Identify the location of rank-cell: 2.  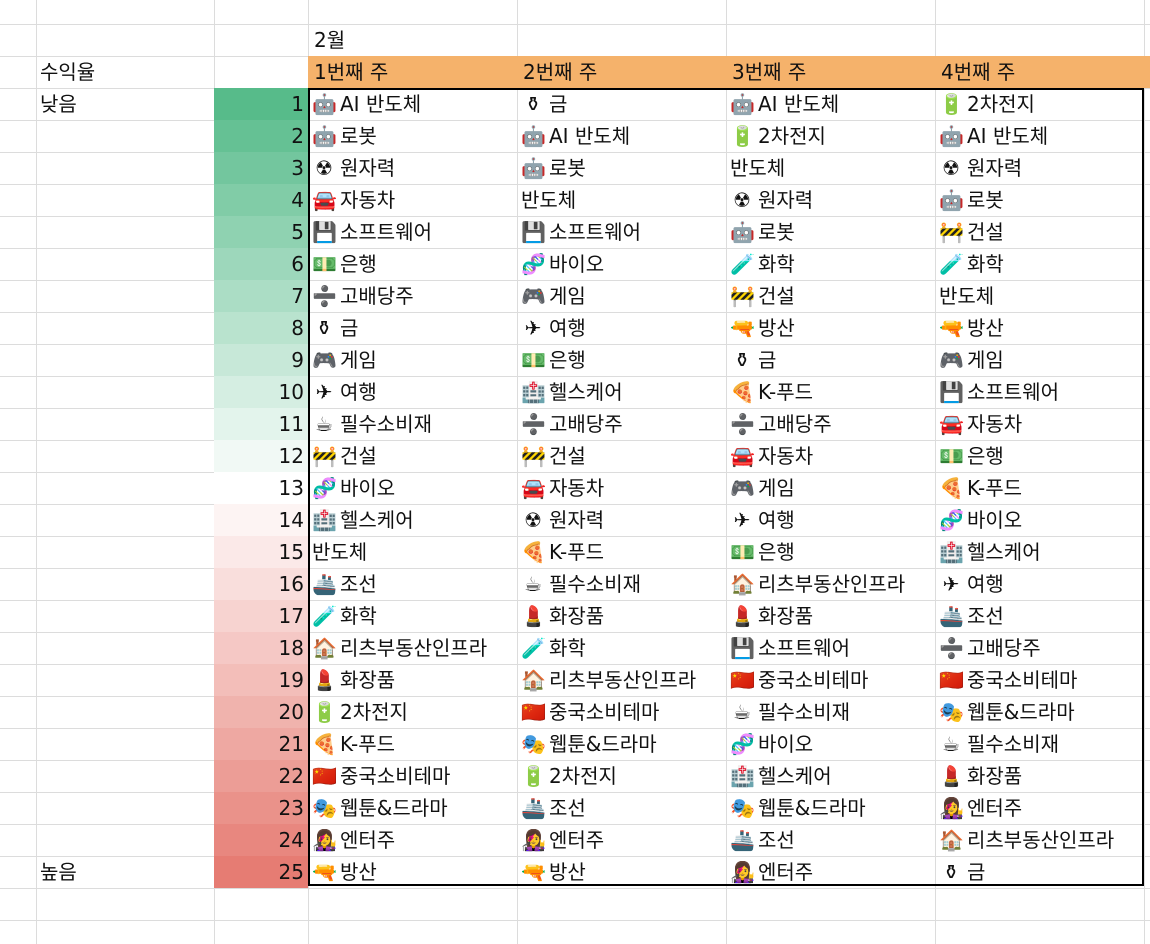
(261, 136).